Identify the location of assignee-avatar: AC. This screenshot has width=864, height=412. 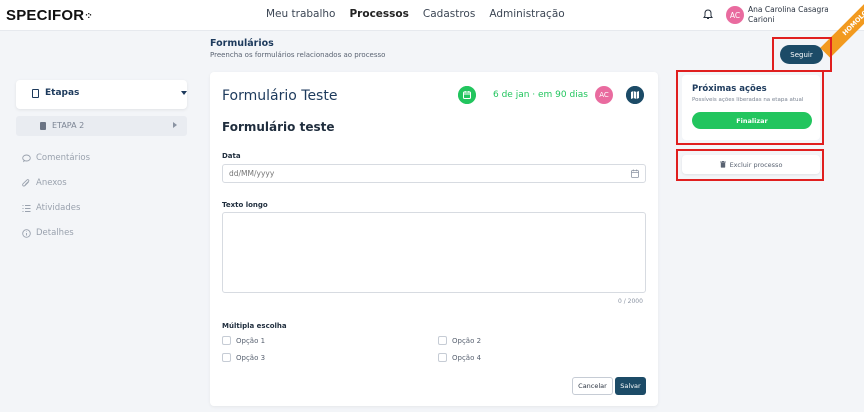
(604, 95).